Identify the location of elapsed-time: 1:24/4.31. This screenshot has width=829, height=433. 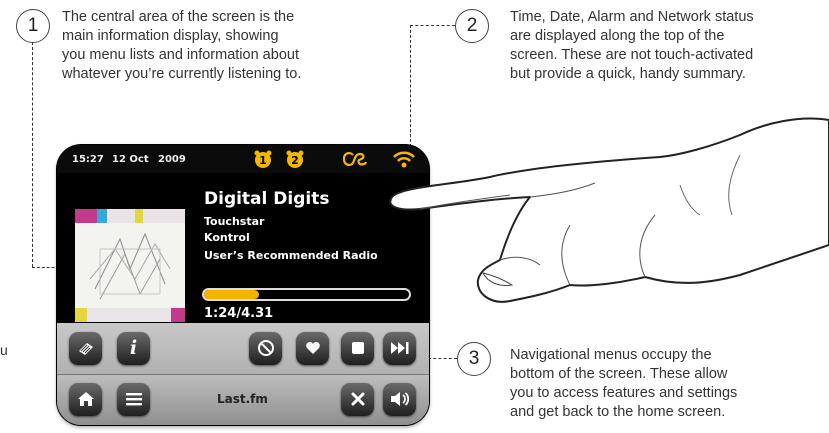
(239, 313).